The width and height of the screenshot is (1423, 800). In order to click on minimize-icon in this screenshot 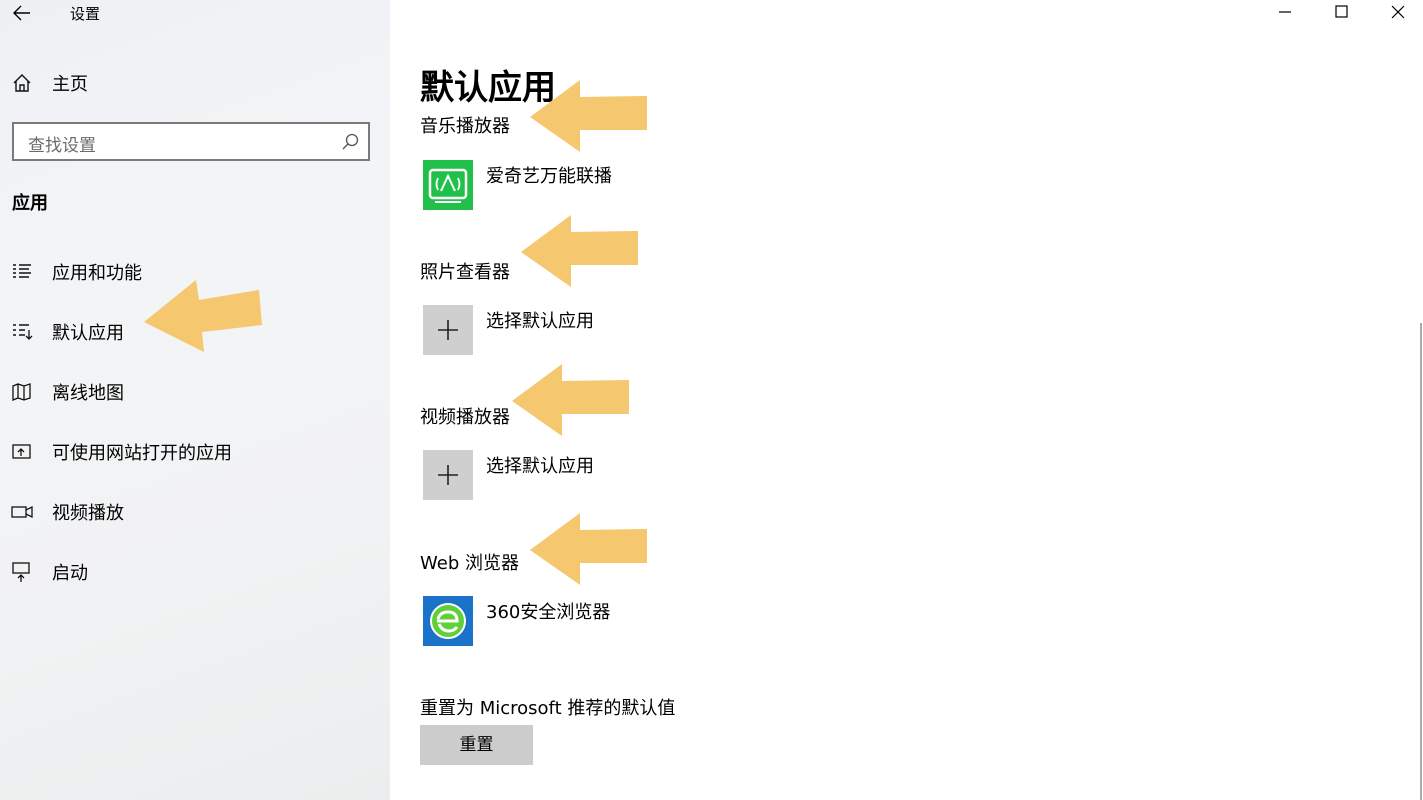, I will do `click(1285, 12)`.